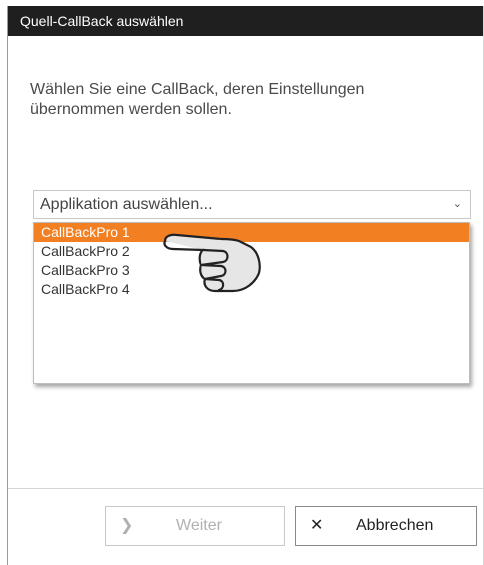 The image size is (484, 565). Describe the element at coordinates (252, 204) in the screenshot. I see `application-select: Applikation auswählen... ⌄` at that location.